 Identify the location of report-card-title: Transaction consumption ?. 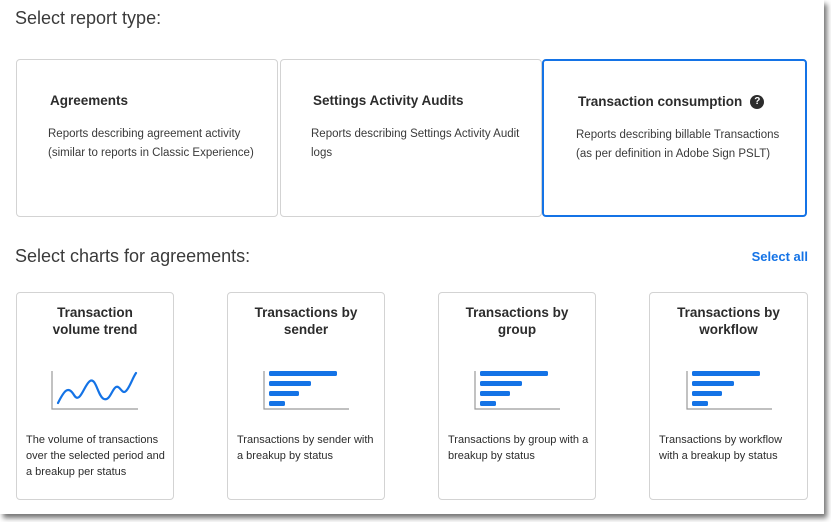
(671, 101).